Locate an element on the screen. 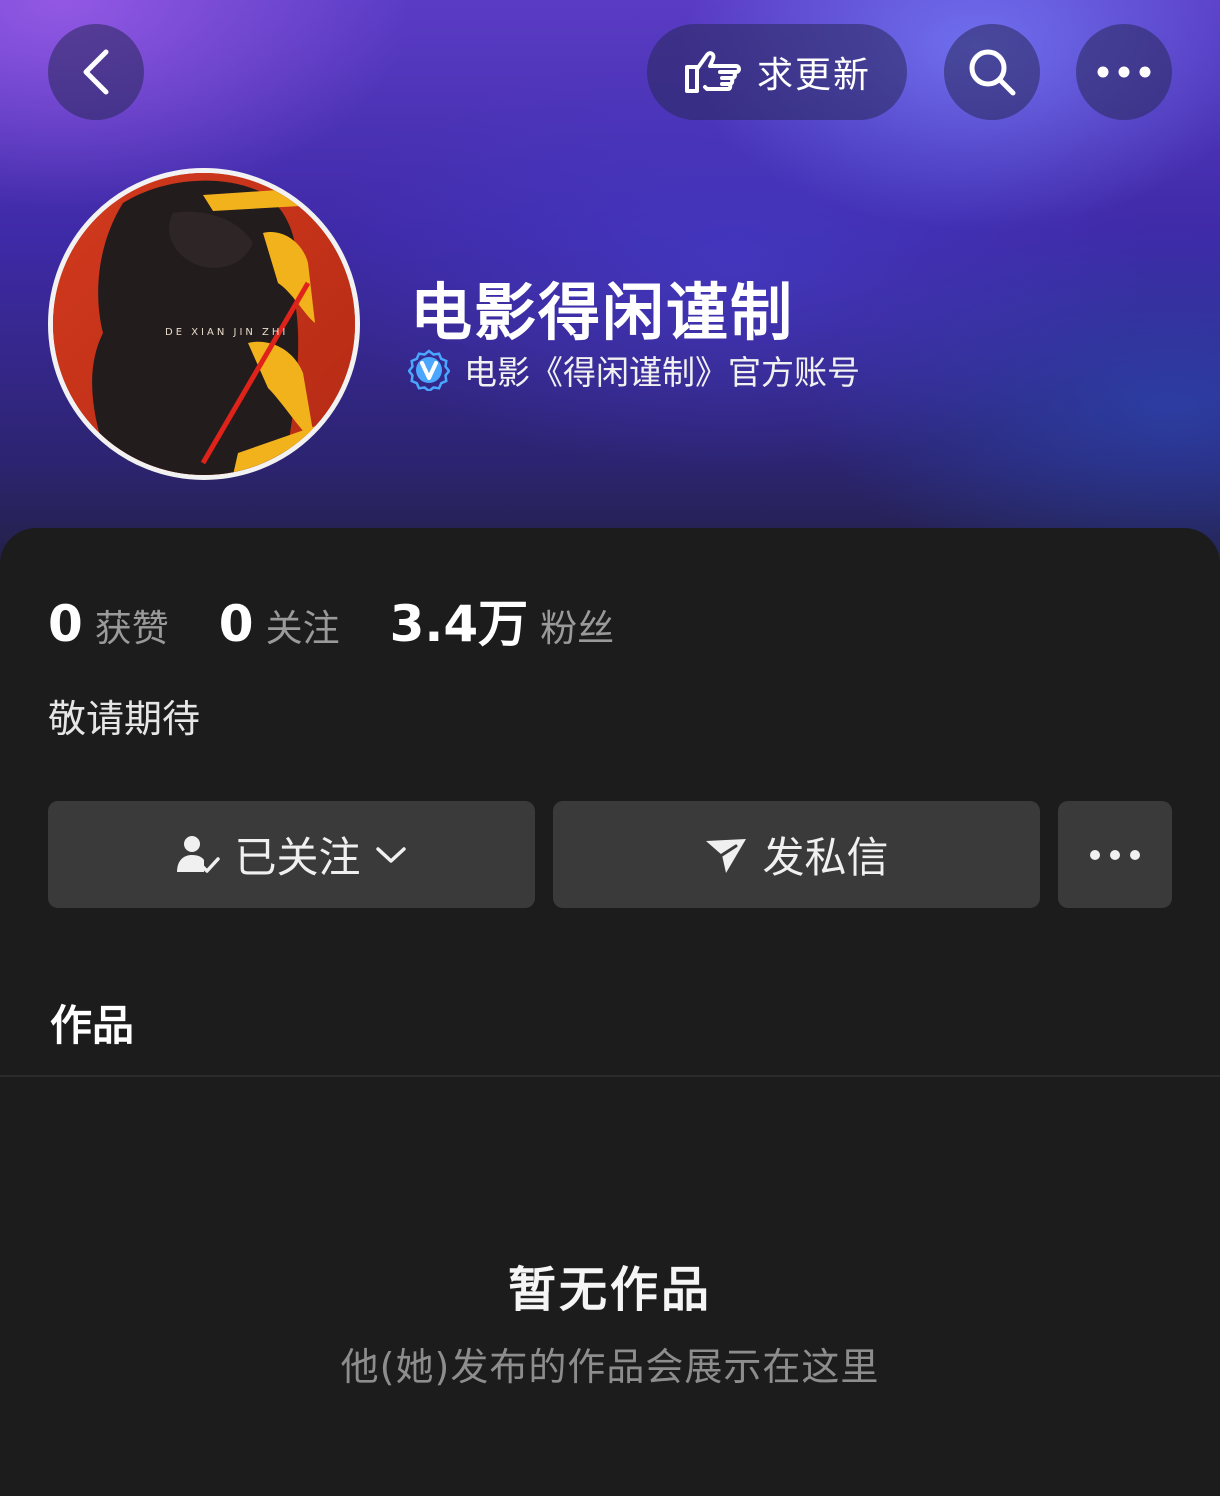  stat-following: 0 关注 is located at coordinates (279, 624).